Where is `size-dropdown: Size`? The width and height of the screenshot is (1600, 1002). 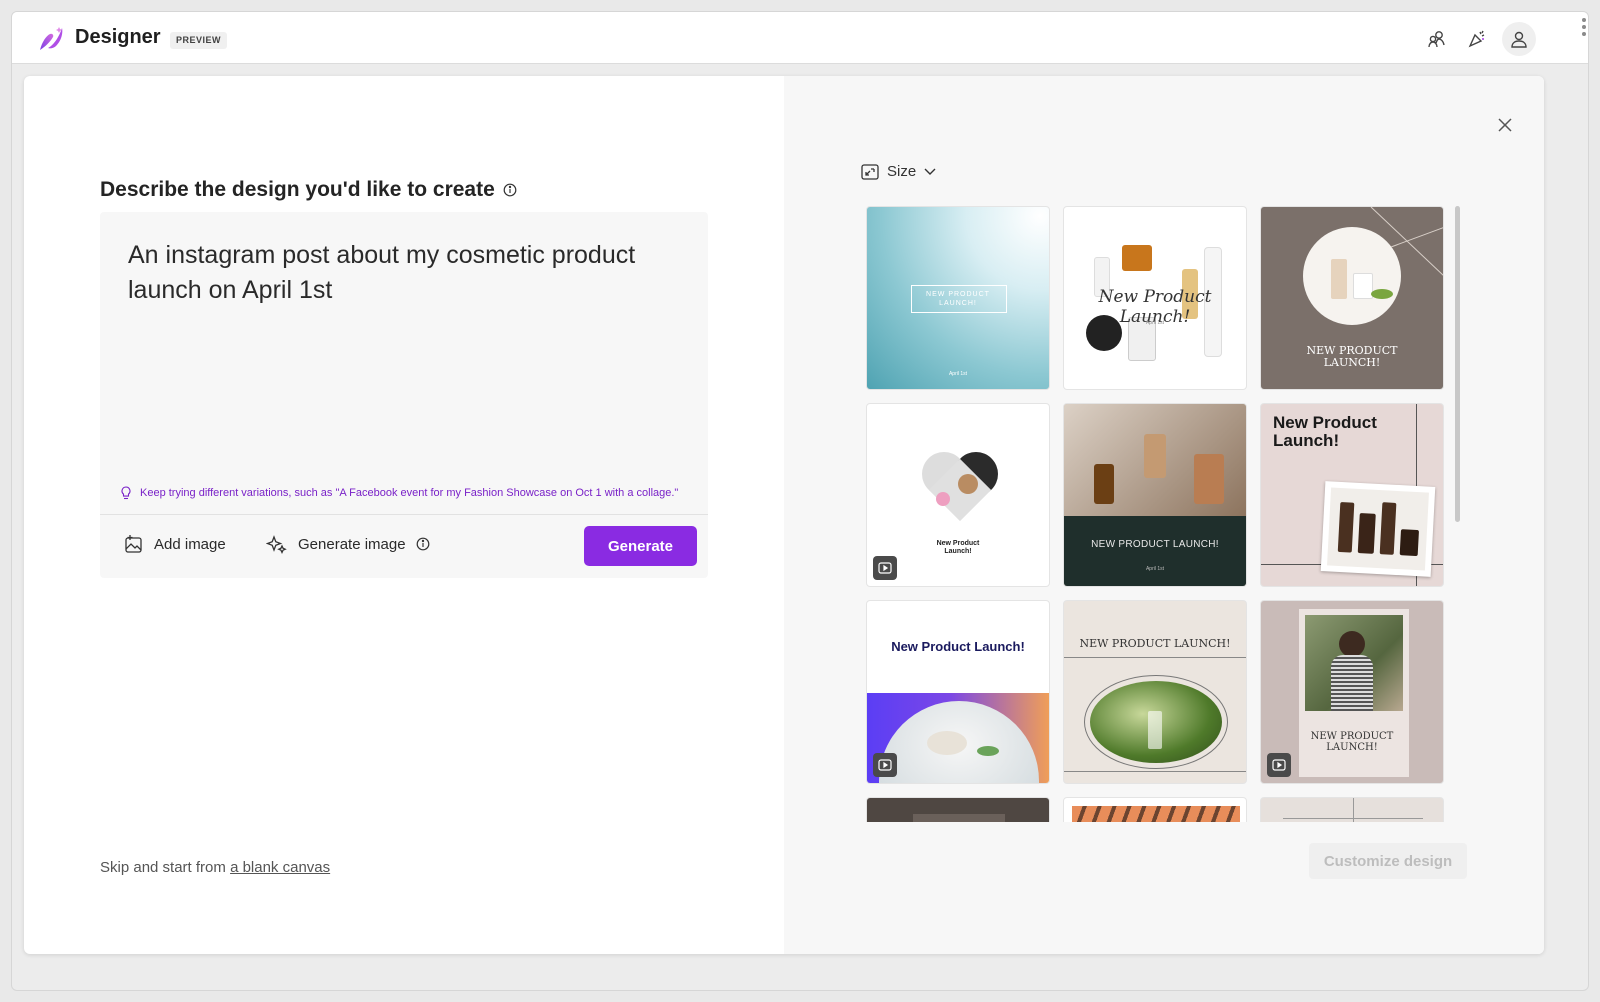
size-dropdown: Size is located at coordinates (898, 171).